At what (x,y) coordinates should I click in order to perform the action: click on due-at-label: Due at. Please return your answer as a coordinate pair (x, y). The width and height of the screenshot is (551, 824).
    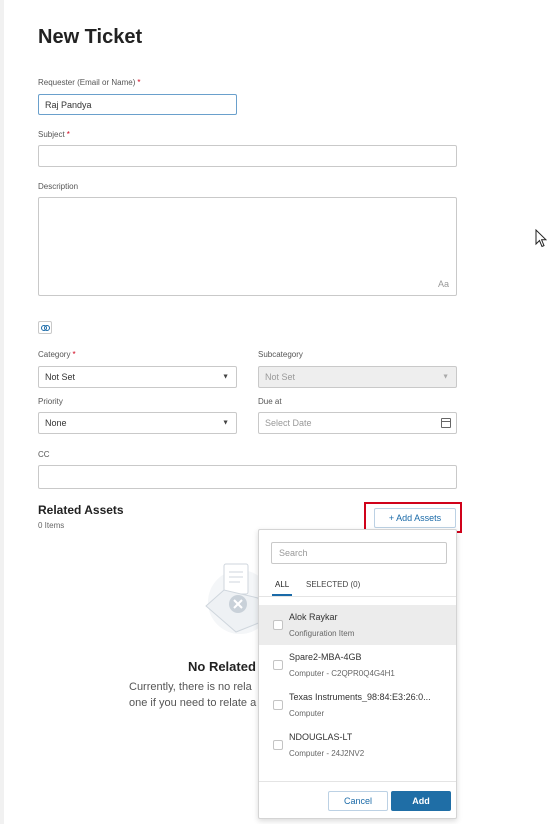
    Looking at the image, I should click on (270, 401).